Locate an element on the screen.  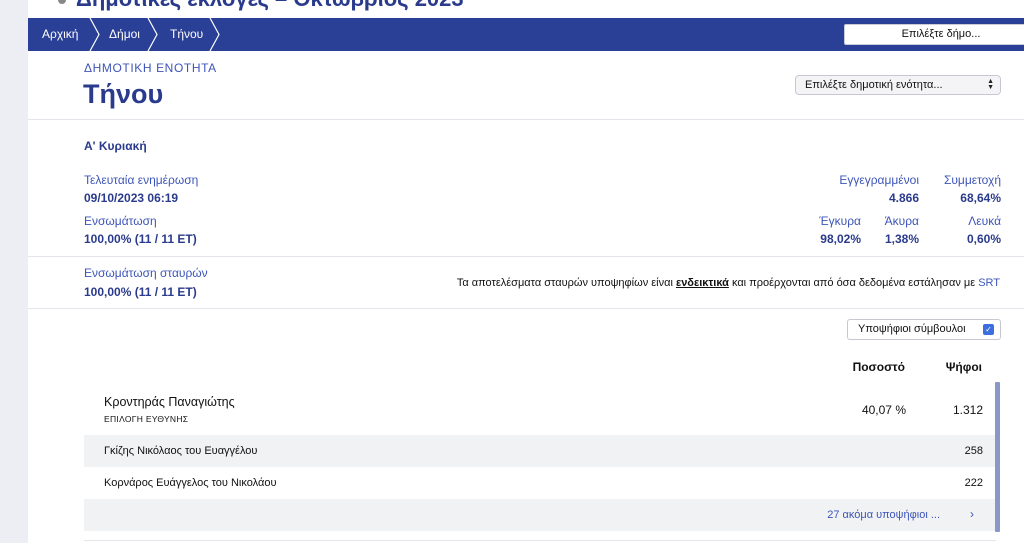
leader-party: ΕΠΙΛΟΓΗ ΕΥΘΥΝΗΣ is located at coordinates (146, 419).